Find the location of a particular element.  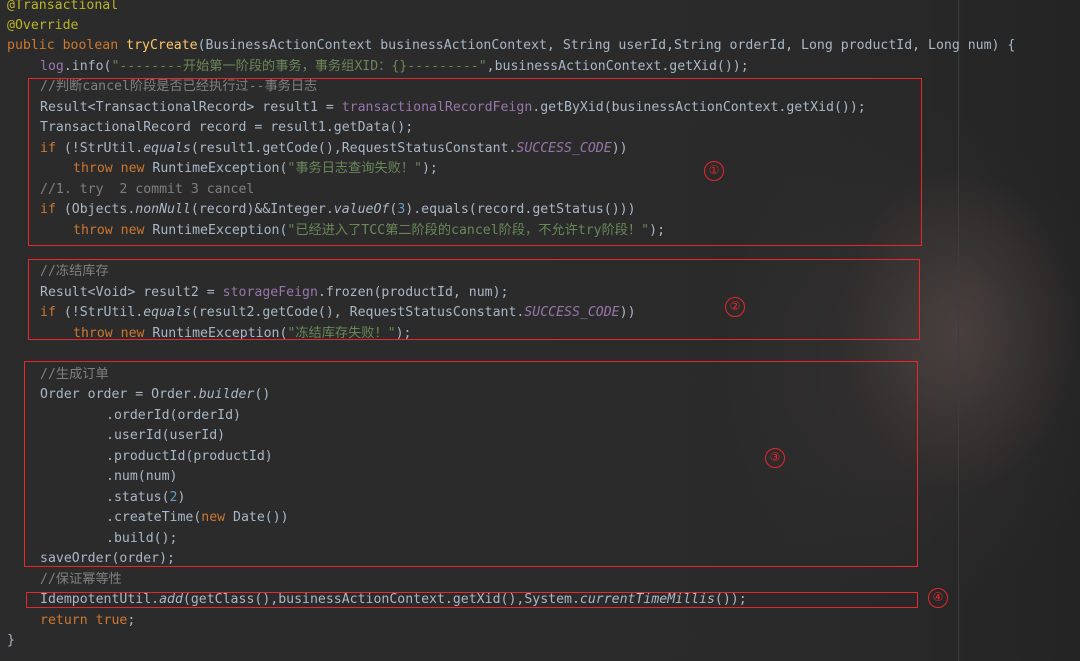

annotation-override: @Override is located at coordinates (43, 25).